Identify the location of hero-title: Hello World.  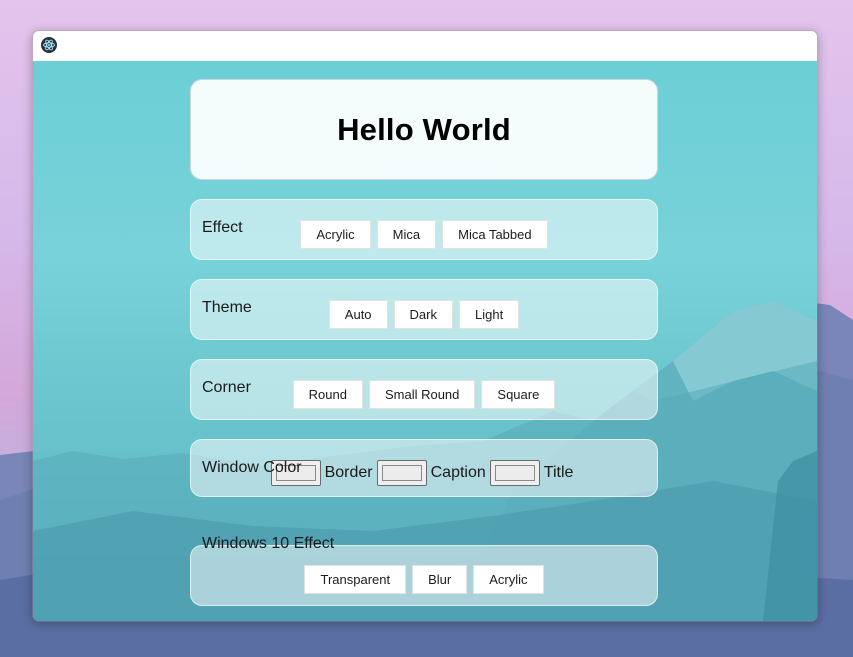
(424, 129).